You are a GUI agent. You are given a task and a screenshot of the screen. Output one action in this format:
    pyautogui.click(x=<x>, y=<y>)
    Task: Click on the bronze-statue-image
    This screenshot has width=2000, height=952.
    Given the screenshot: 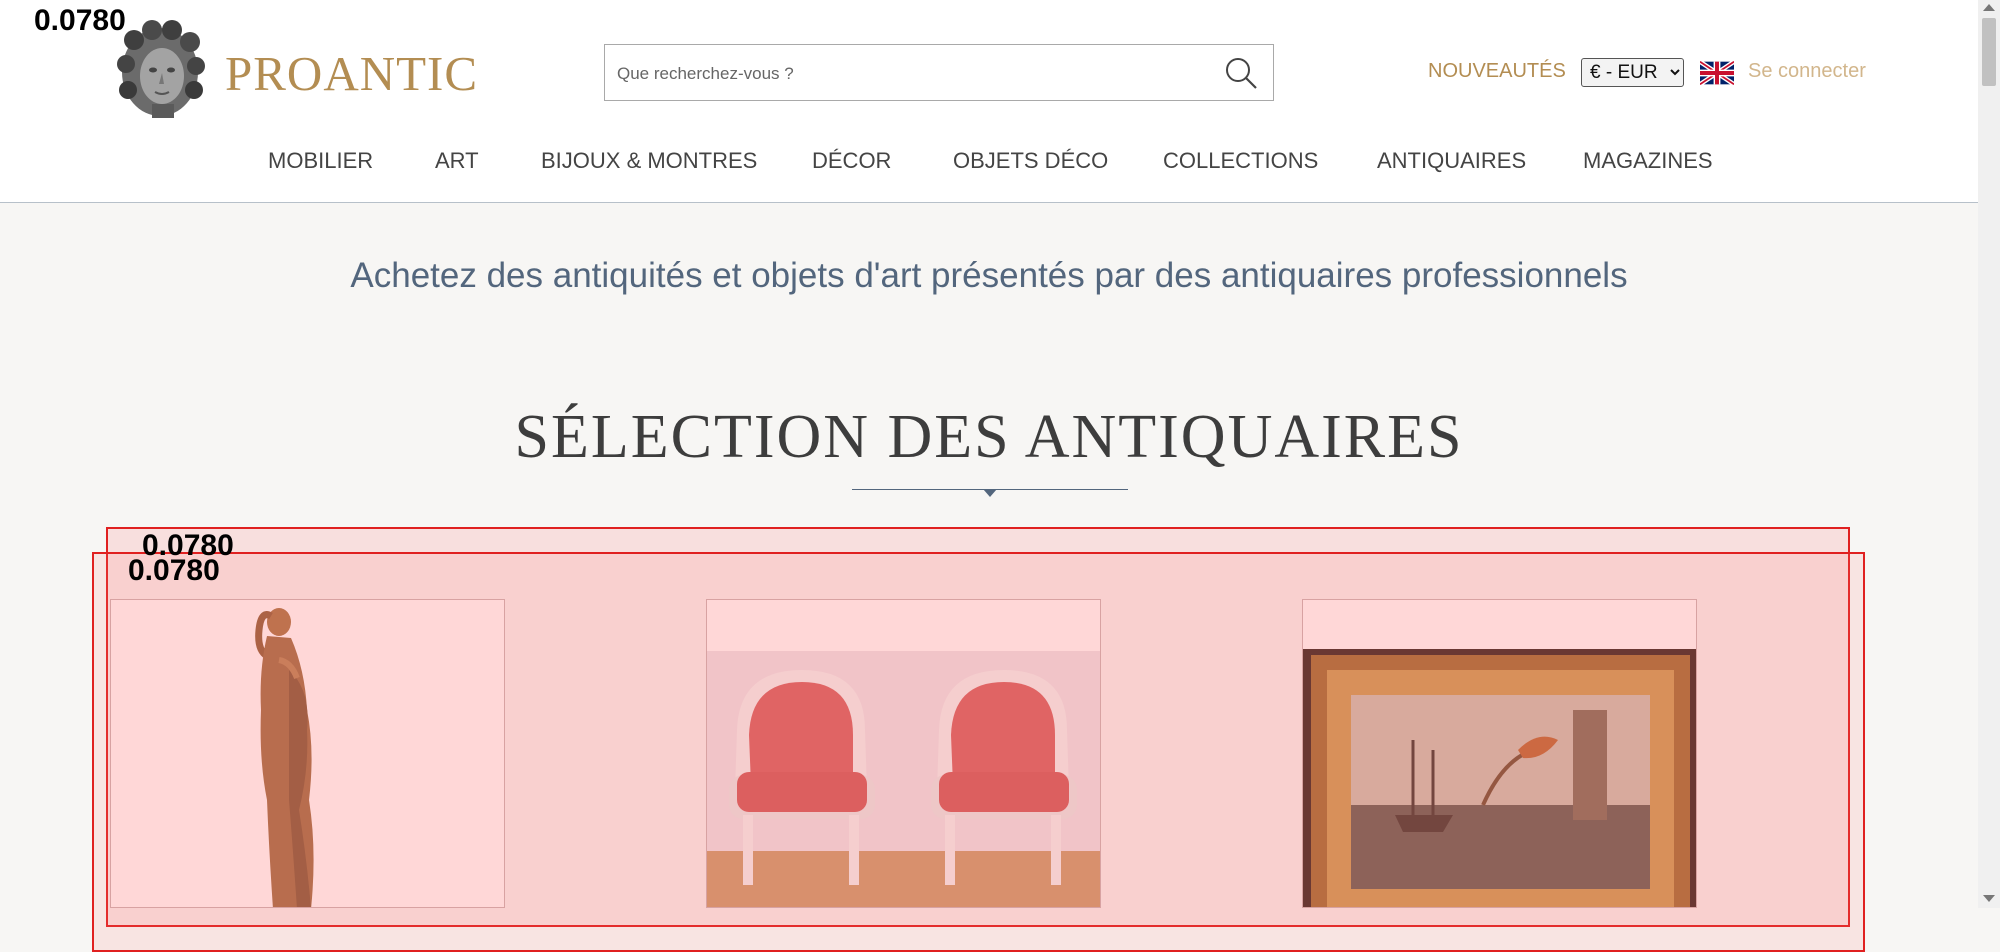 What is the action you would take?
    pyautogui.click(x=308, y=754)
    